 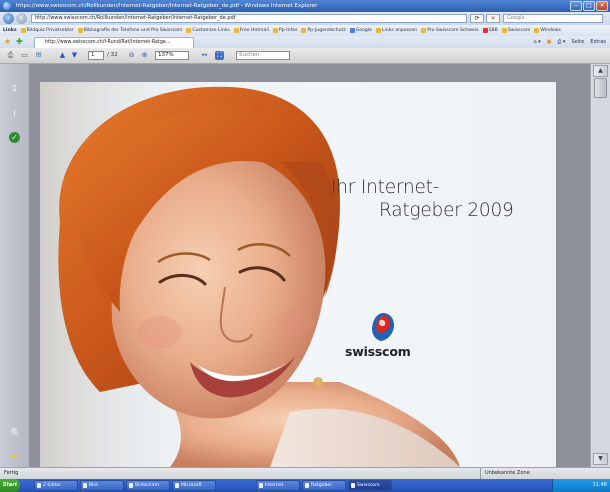 I want to click on link-item: SBB, so click(x=490, y=30).